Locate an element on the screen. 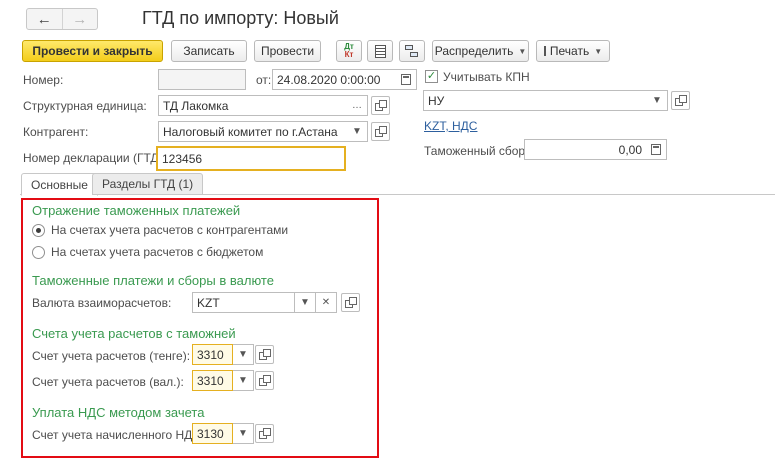 The height and width of the screenshot is (471, 775). kpn-checkbox: ✓ is located at coordinates (431, 76).